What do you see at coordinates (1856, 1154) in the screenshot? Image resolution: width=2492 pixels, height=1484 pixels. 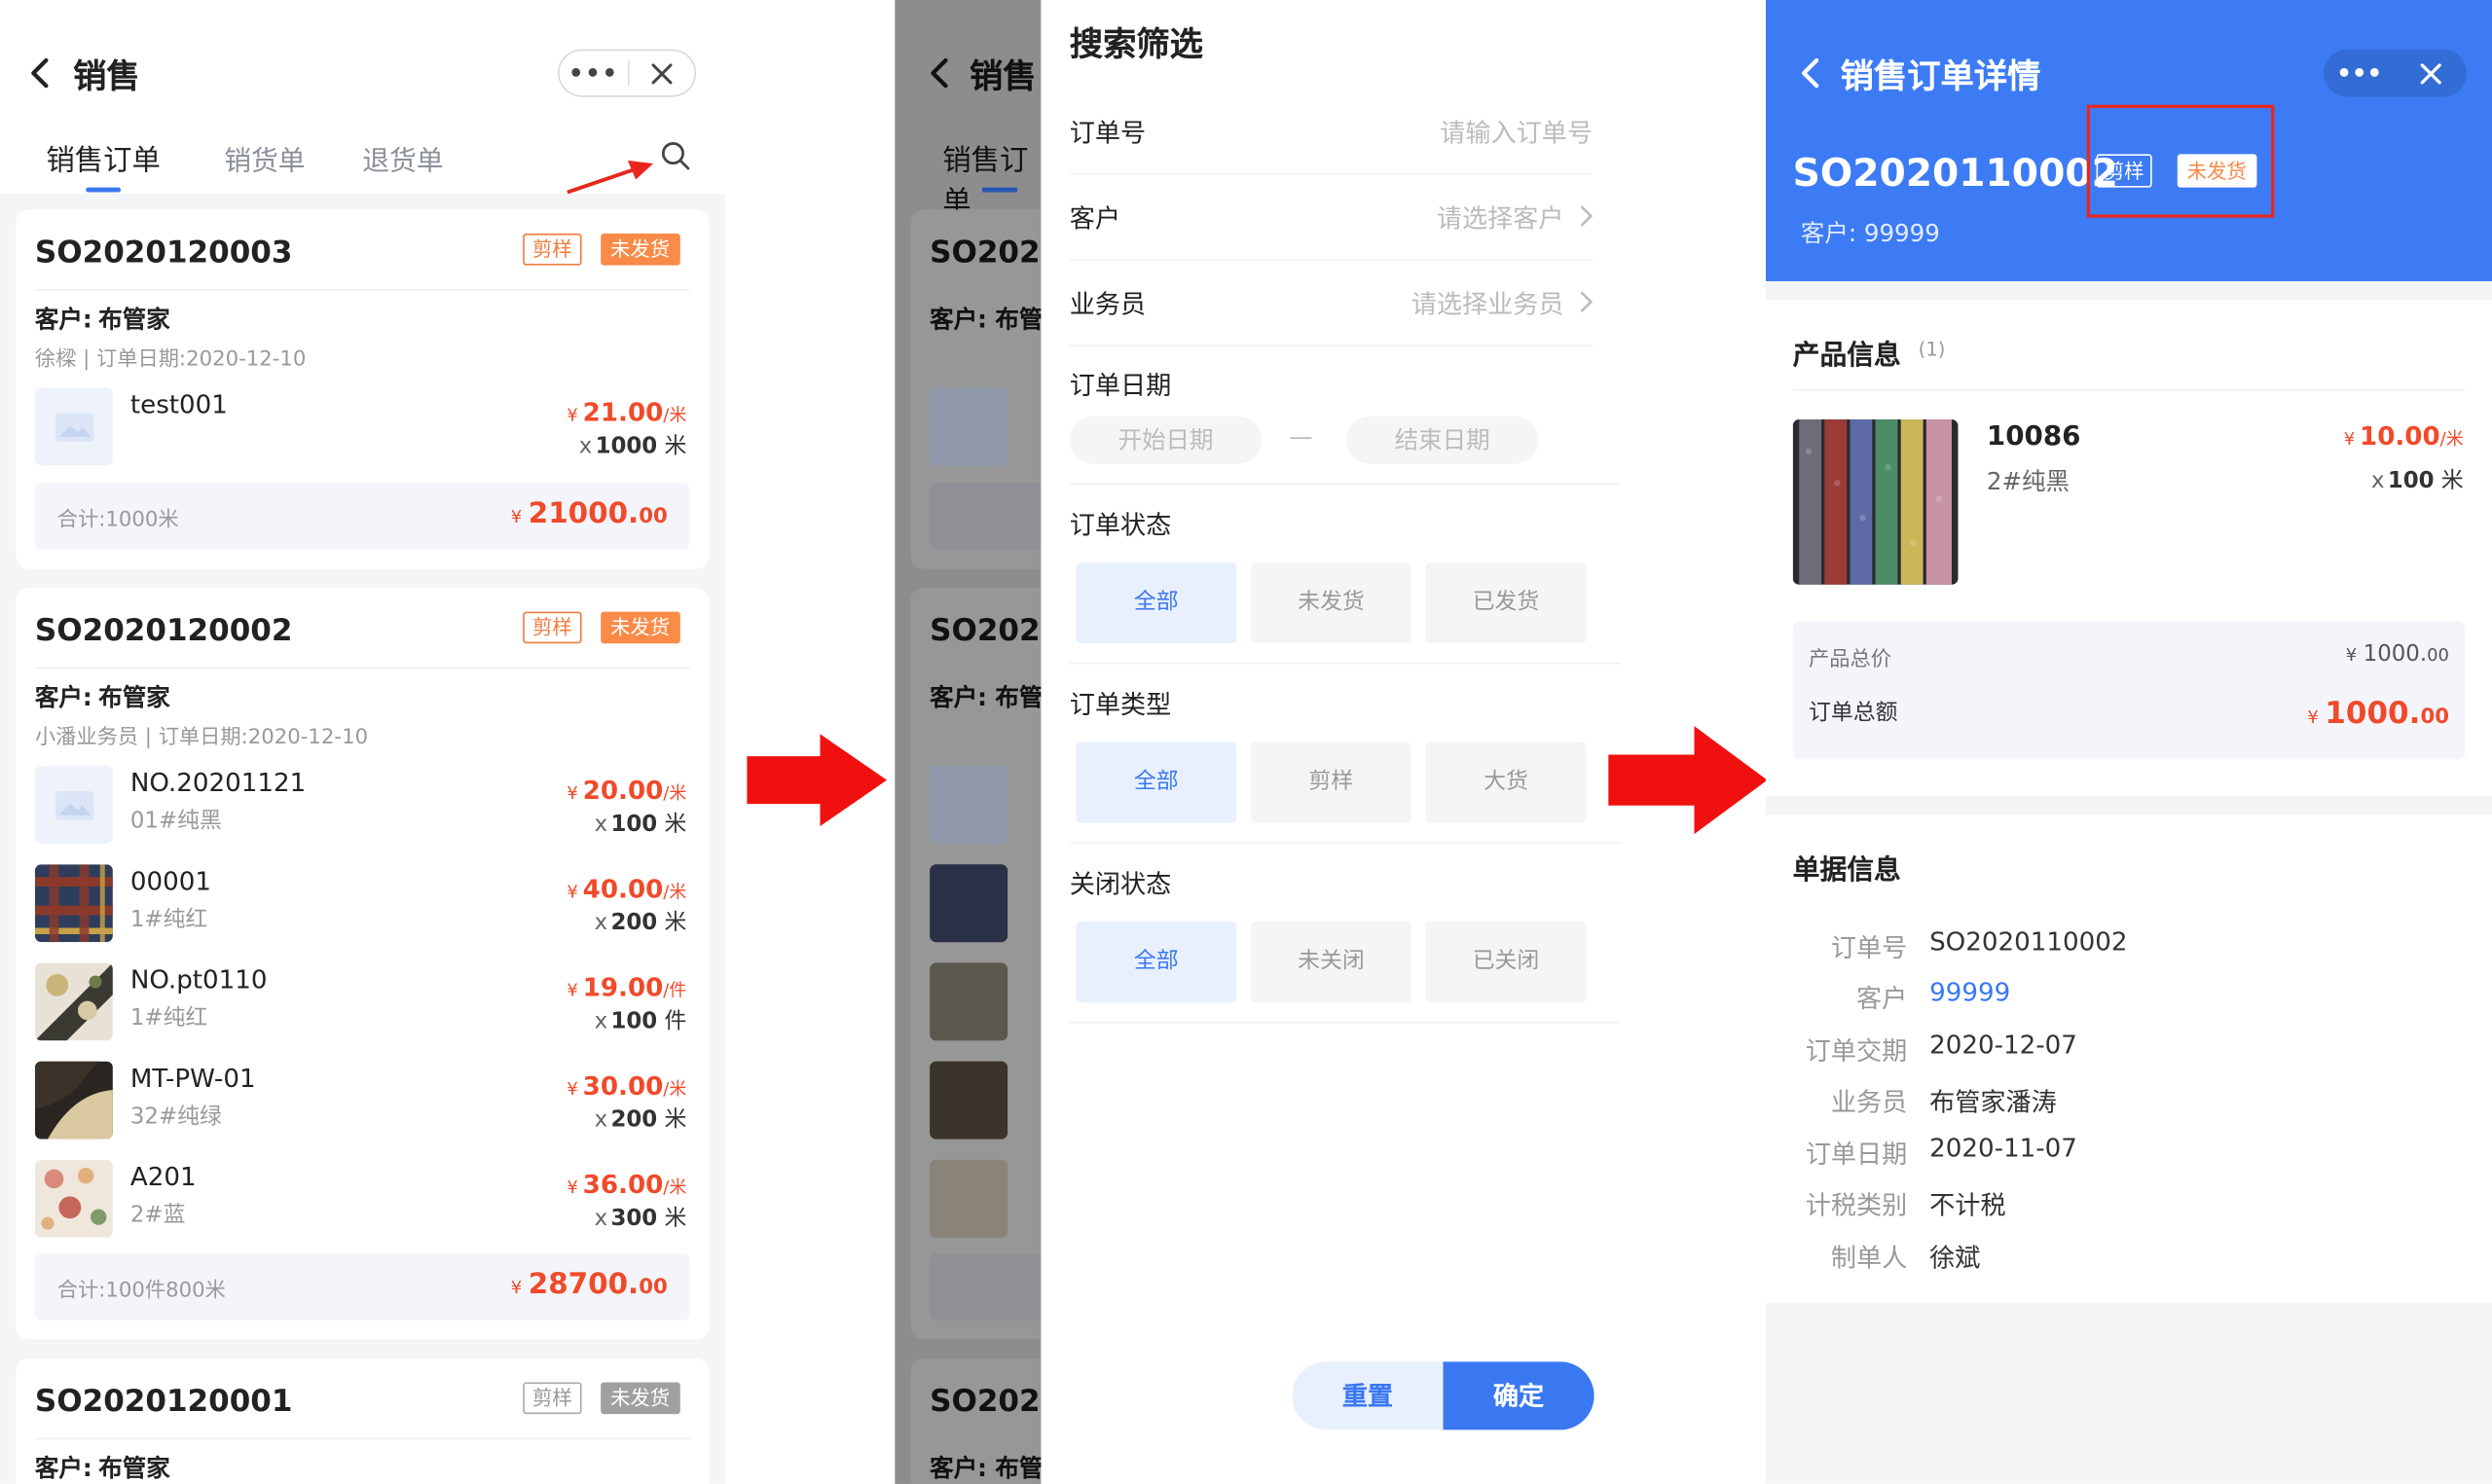 I see `doc-key: 订单日期` at bounding box center [1856, 1154].